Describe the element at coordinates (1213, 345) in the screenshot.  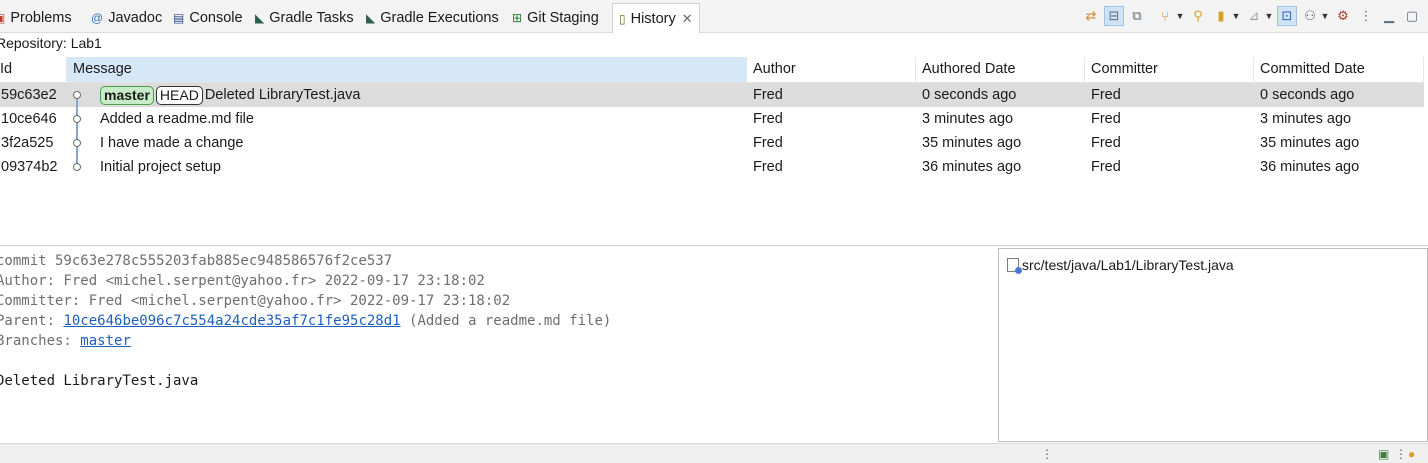
I see `changed-files-pane: src/test/java/Lab1/LibraryTest.java` at that location.